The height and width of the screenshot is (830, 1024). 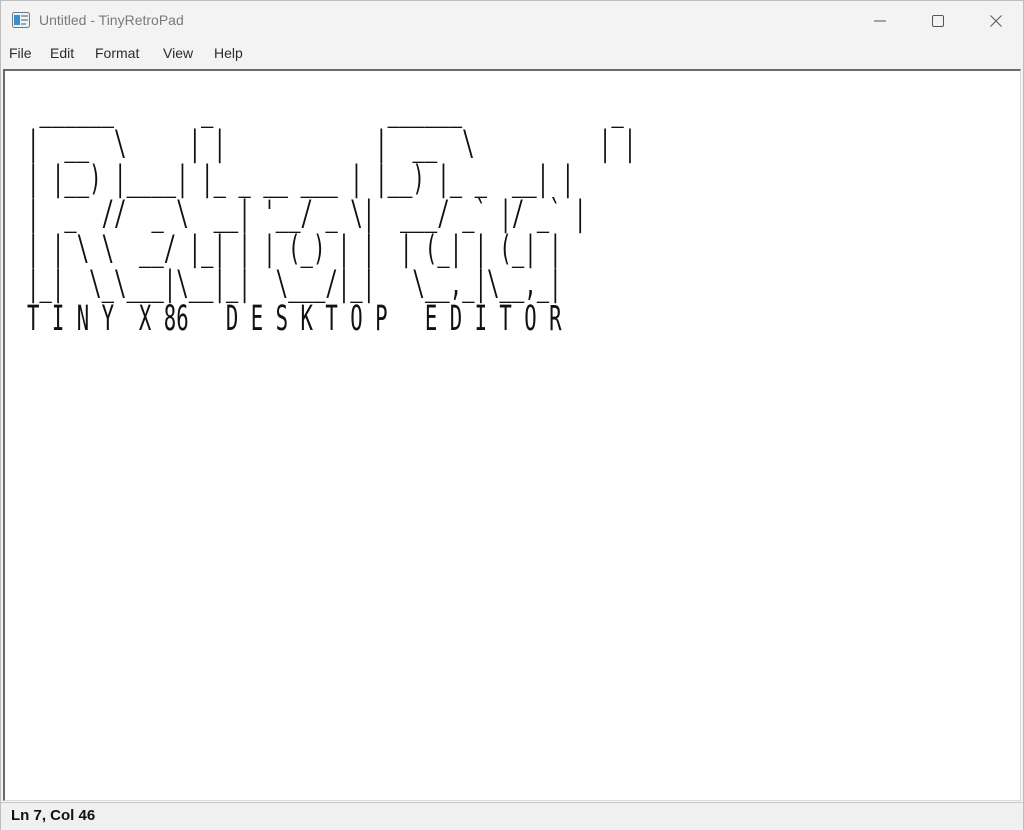 I want to click on minimize-button, so click(x=880, y=21).